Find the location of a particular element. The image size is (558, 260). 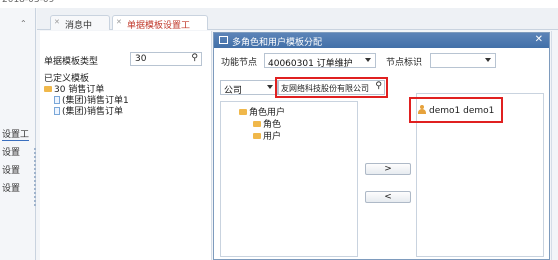

date-text: 2018-03-09 is located at coordinates (28, 2).